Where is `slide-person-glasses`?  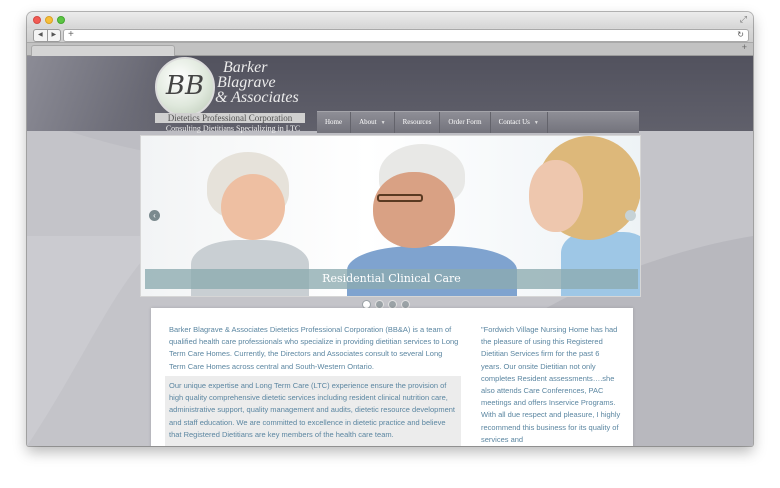 slide-person-glasses is located at coordinates (400, 198).